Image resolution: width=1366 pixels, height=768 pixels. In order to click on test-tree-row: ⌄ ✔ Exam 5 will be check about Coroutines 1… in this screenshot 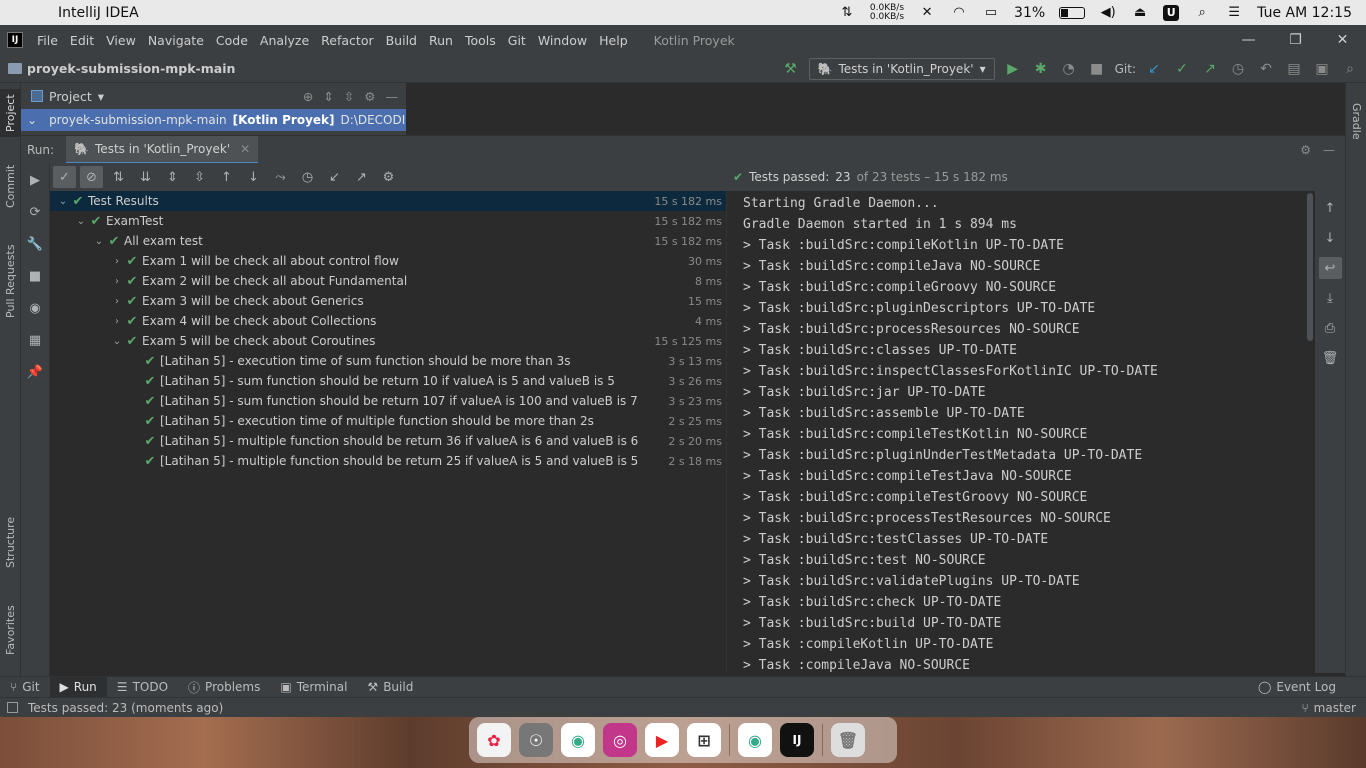, I will do `click(388, 341)`.